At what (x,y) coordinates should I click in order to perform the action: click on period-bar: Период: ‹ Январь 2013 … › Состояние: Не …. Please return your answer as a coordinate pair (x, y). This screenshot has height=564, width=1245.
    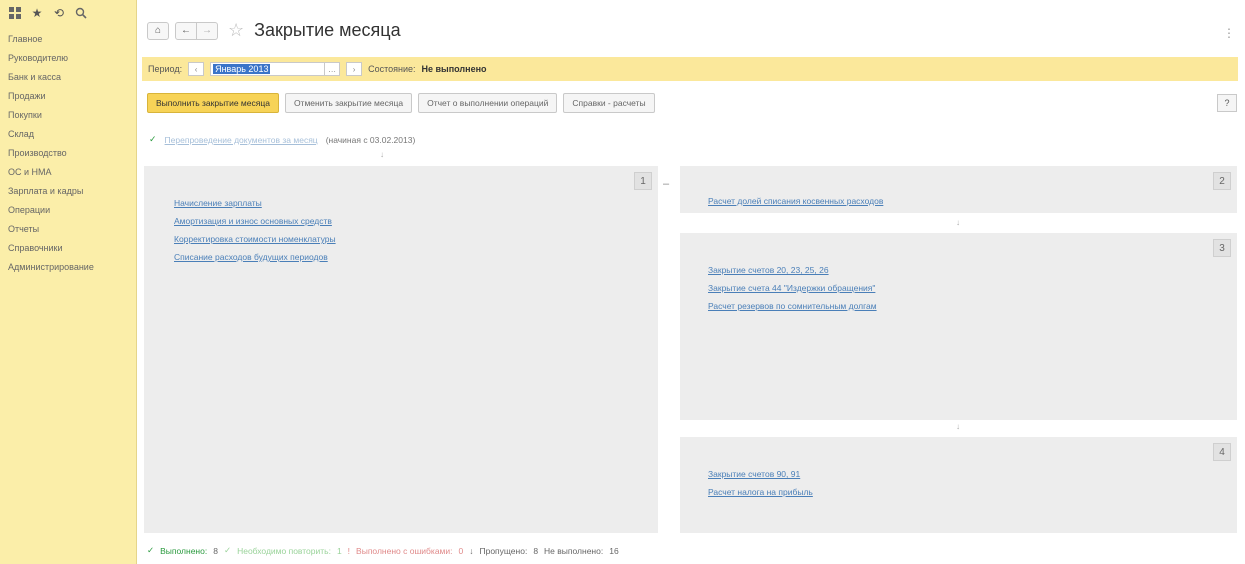
    Looking at the image, I should click on (690, 69).